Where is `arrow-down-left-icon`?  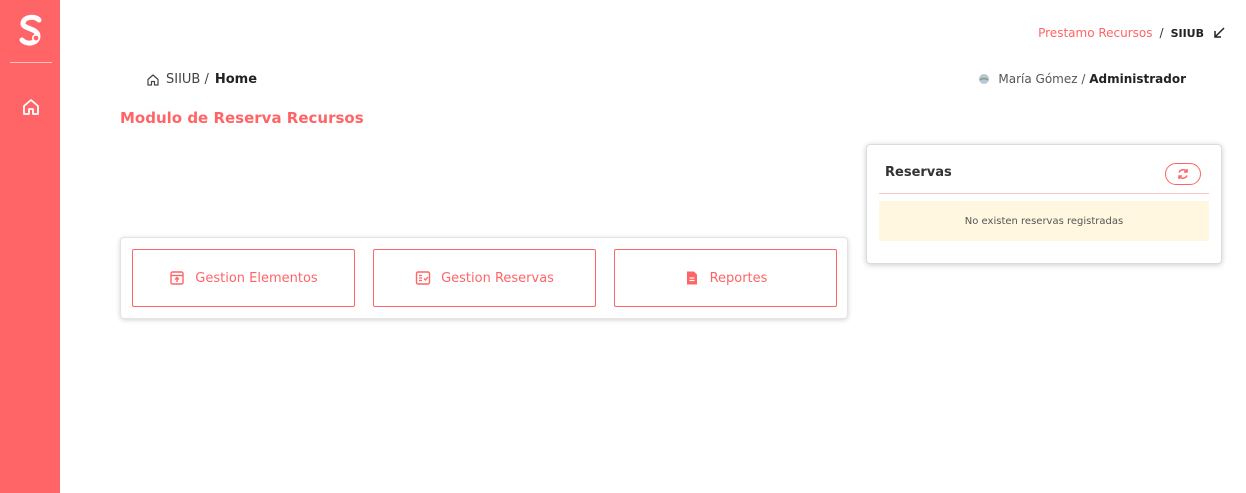 arrow-down-left-icon is located at coordinates (1219, 33).